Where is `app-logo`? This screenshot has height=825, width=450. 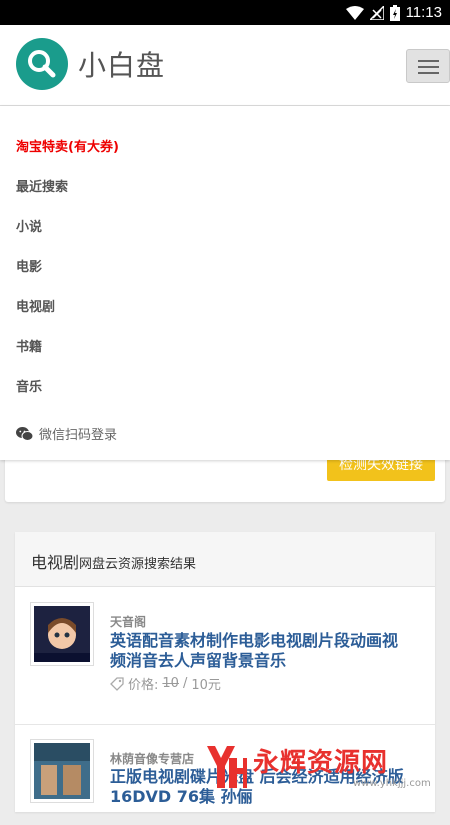
app-logo is located at coordinates (42, 64).